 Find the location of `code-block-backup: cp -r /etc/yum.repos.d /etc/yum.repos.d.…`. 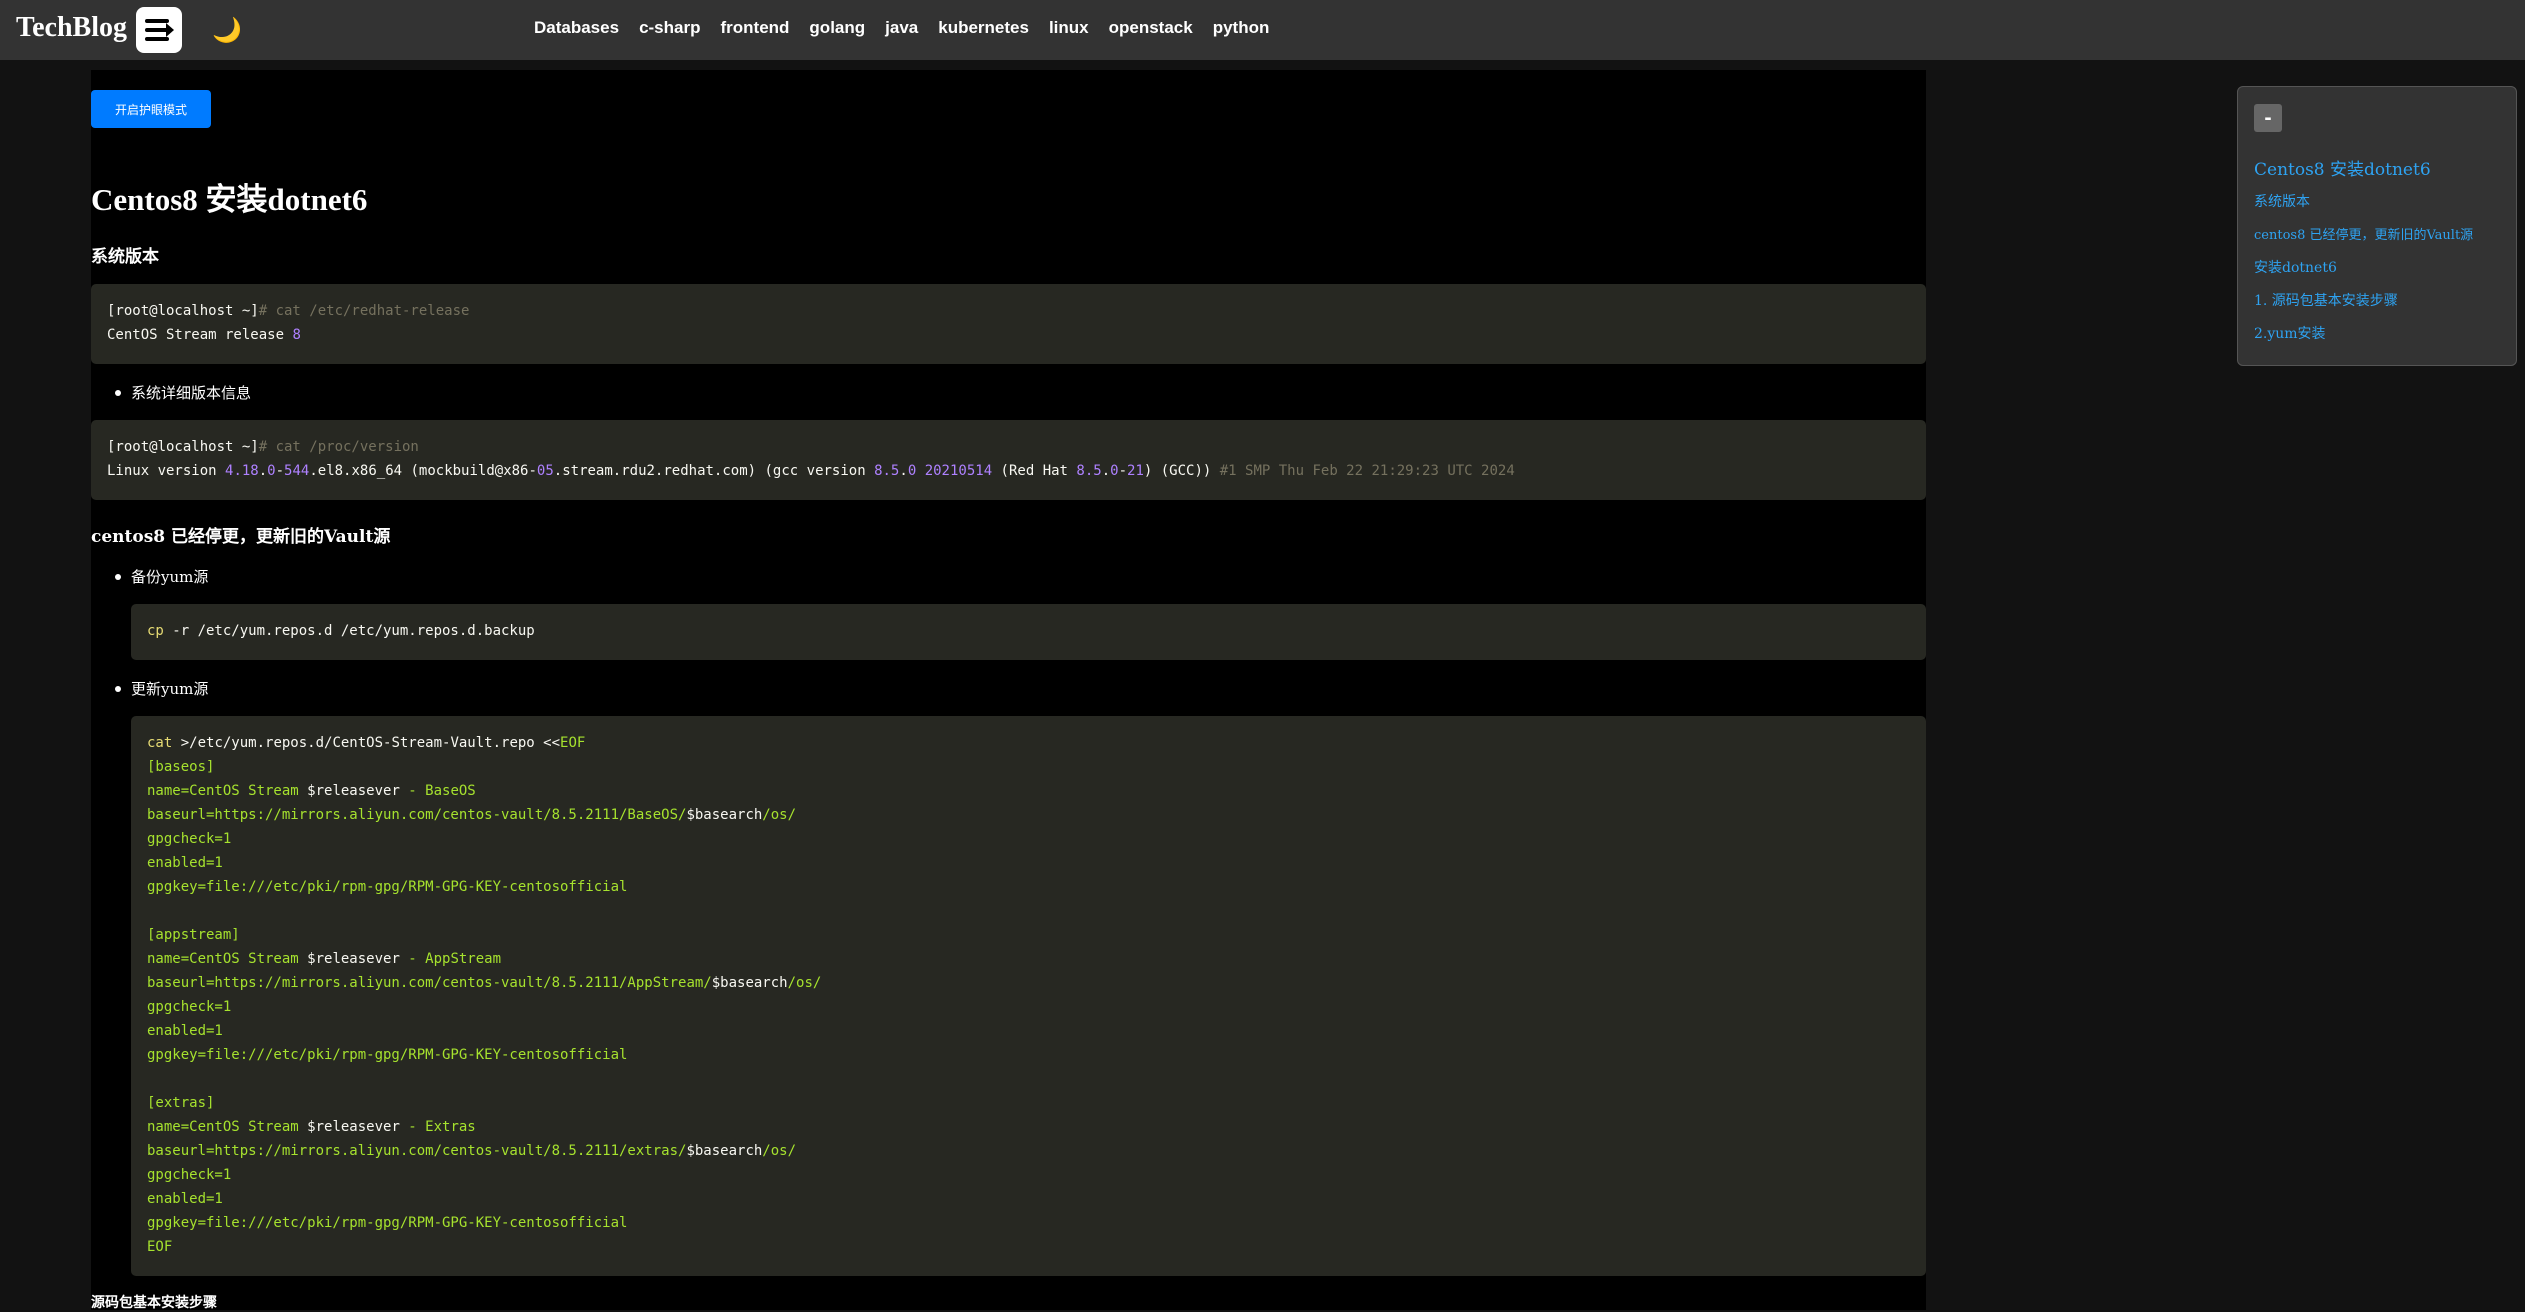

code-block-backup: cp -r /etc/yum.repos.d /etc/yum.repos.d.… is located at coordinates (1028, 632).